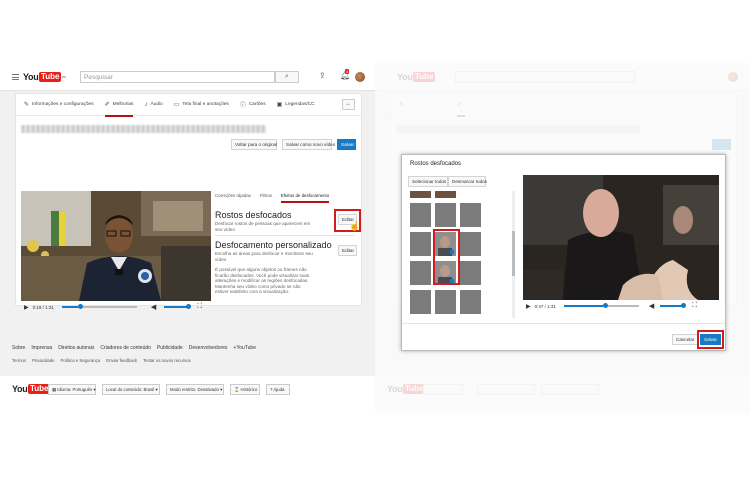 This screenshot has width=750, height=500. Describe the element at coordinates (208, 348) in the screenshot. I see `footer-link: Desenvolvedores` at that location.